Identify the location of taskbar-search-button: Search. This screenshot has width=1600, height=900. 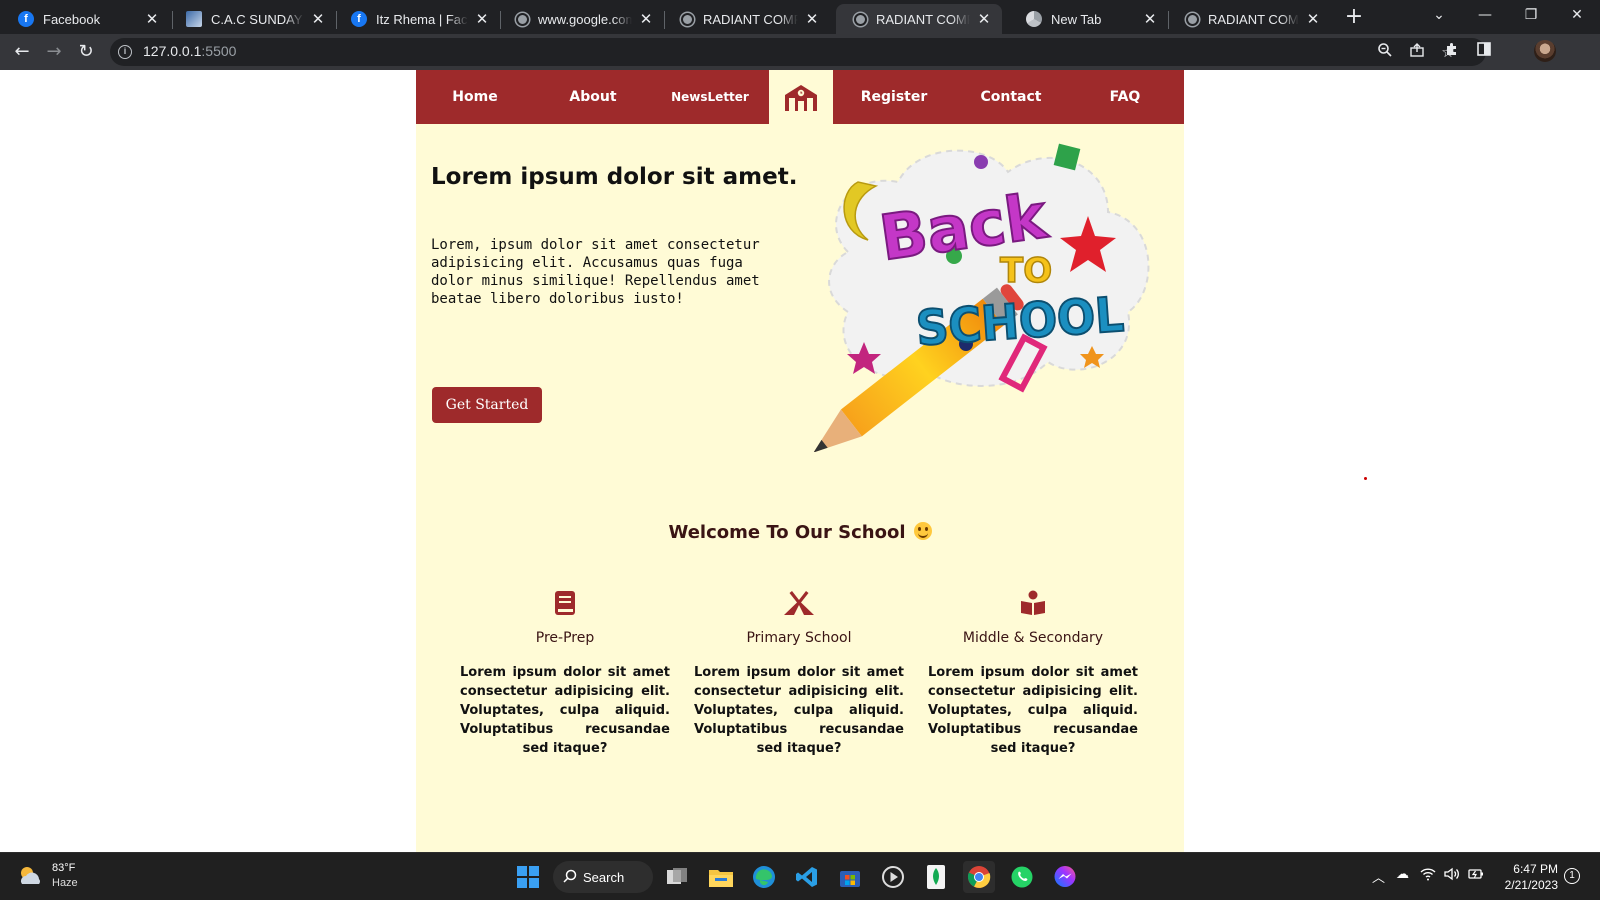
(603, 877).